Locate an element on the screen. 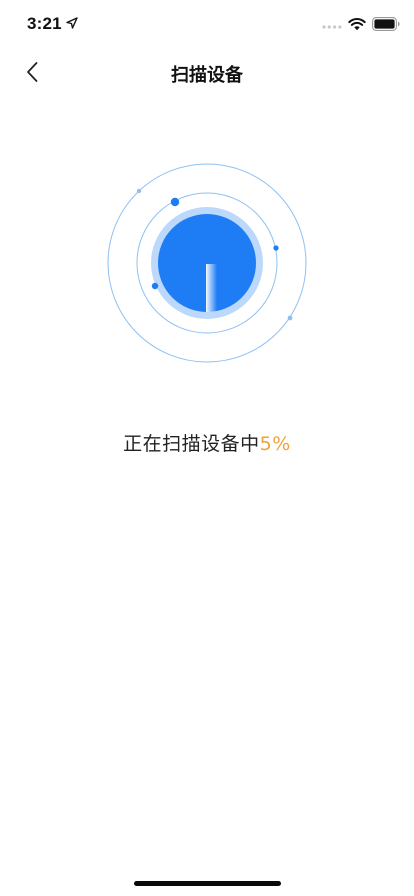 Image resolution: width=414 pixels, height=896 pixels. scan-radar-graphic is located at coordinates (207, 263).